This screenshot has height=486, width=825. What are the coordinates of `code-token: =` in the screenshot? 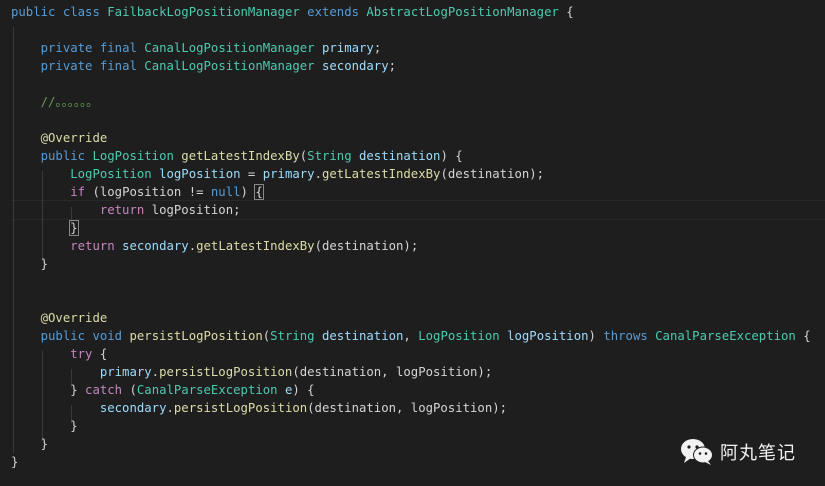 It's located at (251, 174).